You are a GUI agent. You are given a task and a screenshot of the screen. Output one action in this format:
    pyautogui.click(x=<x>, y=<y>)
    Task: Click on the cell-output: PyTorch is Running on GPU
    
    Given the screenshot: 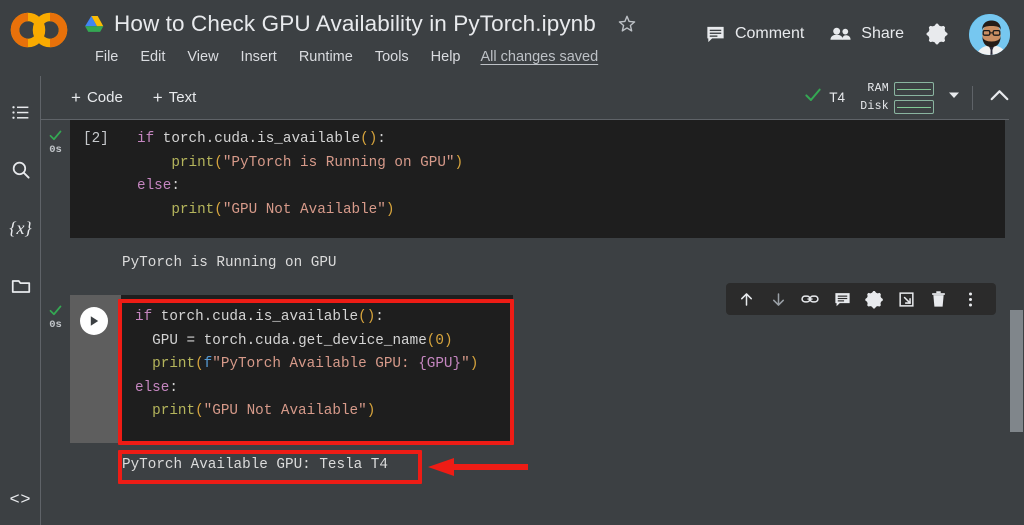 What is the action you would take?
    pyautogui.click(x=547, y=263)
    